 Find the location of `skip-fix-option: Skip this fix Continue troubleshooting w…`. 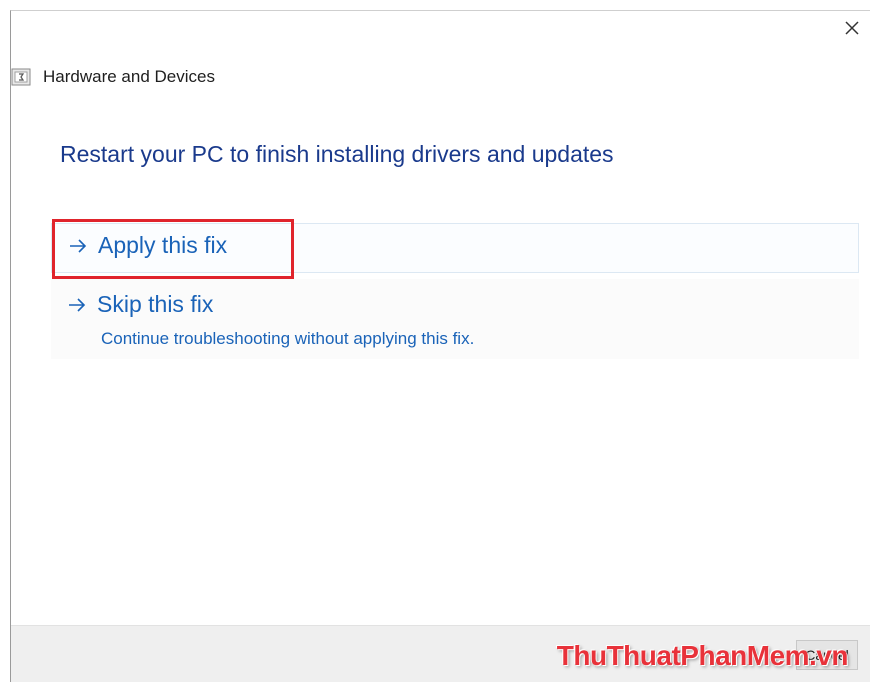

skip-fix-option: Skip this fix Continue troubleshooting w… is located at coordinates (455, 319).